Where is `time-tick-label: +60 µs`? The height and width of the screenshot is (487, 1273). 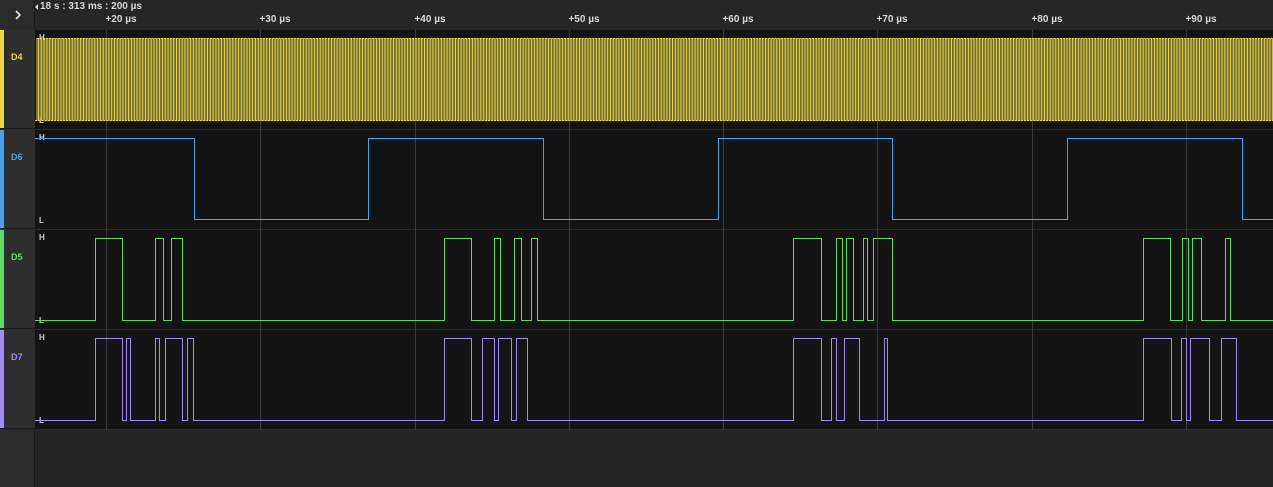
time-tick-label: +60 µs is located at coordinates (738, 19).